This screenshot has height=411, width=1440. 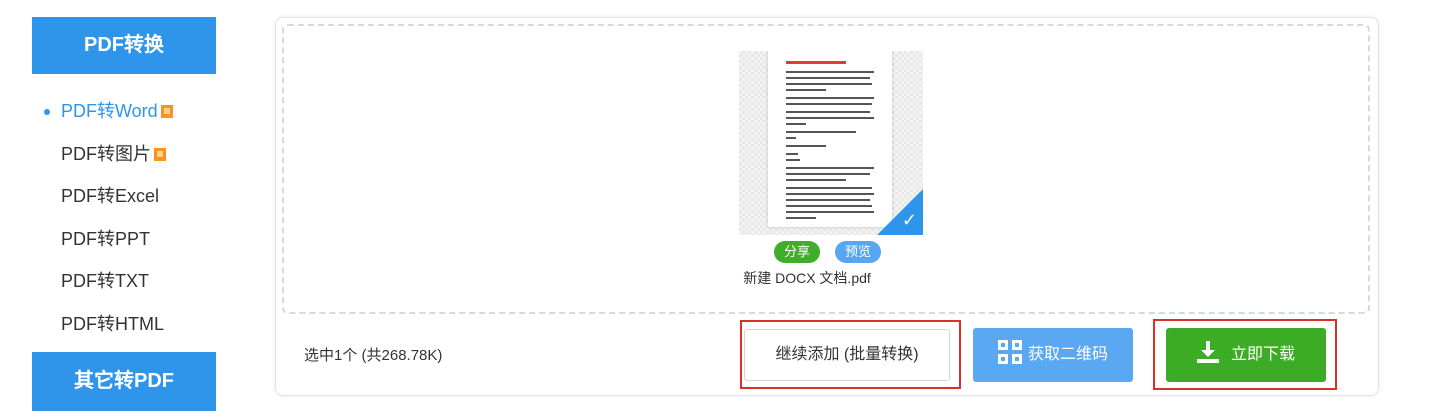 I want to click on file-thumbnail: ✓, so click(x=831, y=143).